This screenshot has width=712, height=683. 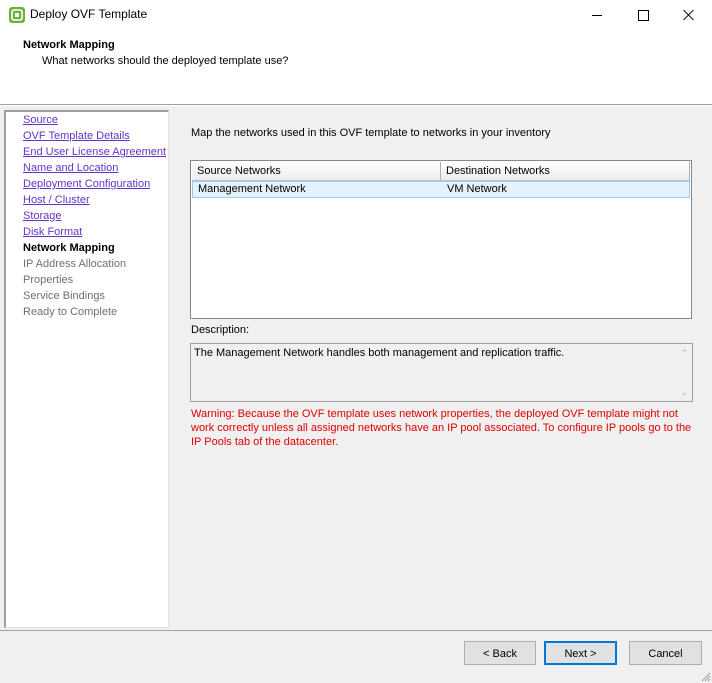 I want to click on column-header-source-networks: Source Networks, so click(x=316, y=171).